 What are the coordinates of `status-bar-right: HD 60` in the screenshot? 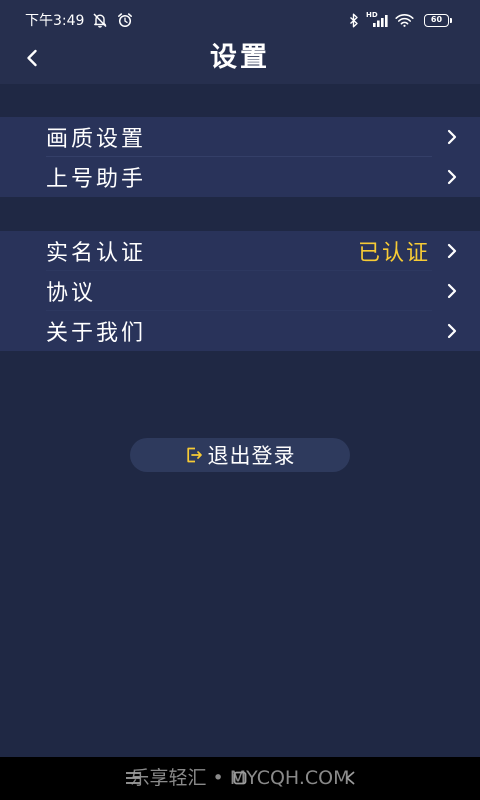 It's located at (400, 20).